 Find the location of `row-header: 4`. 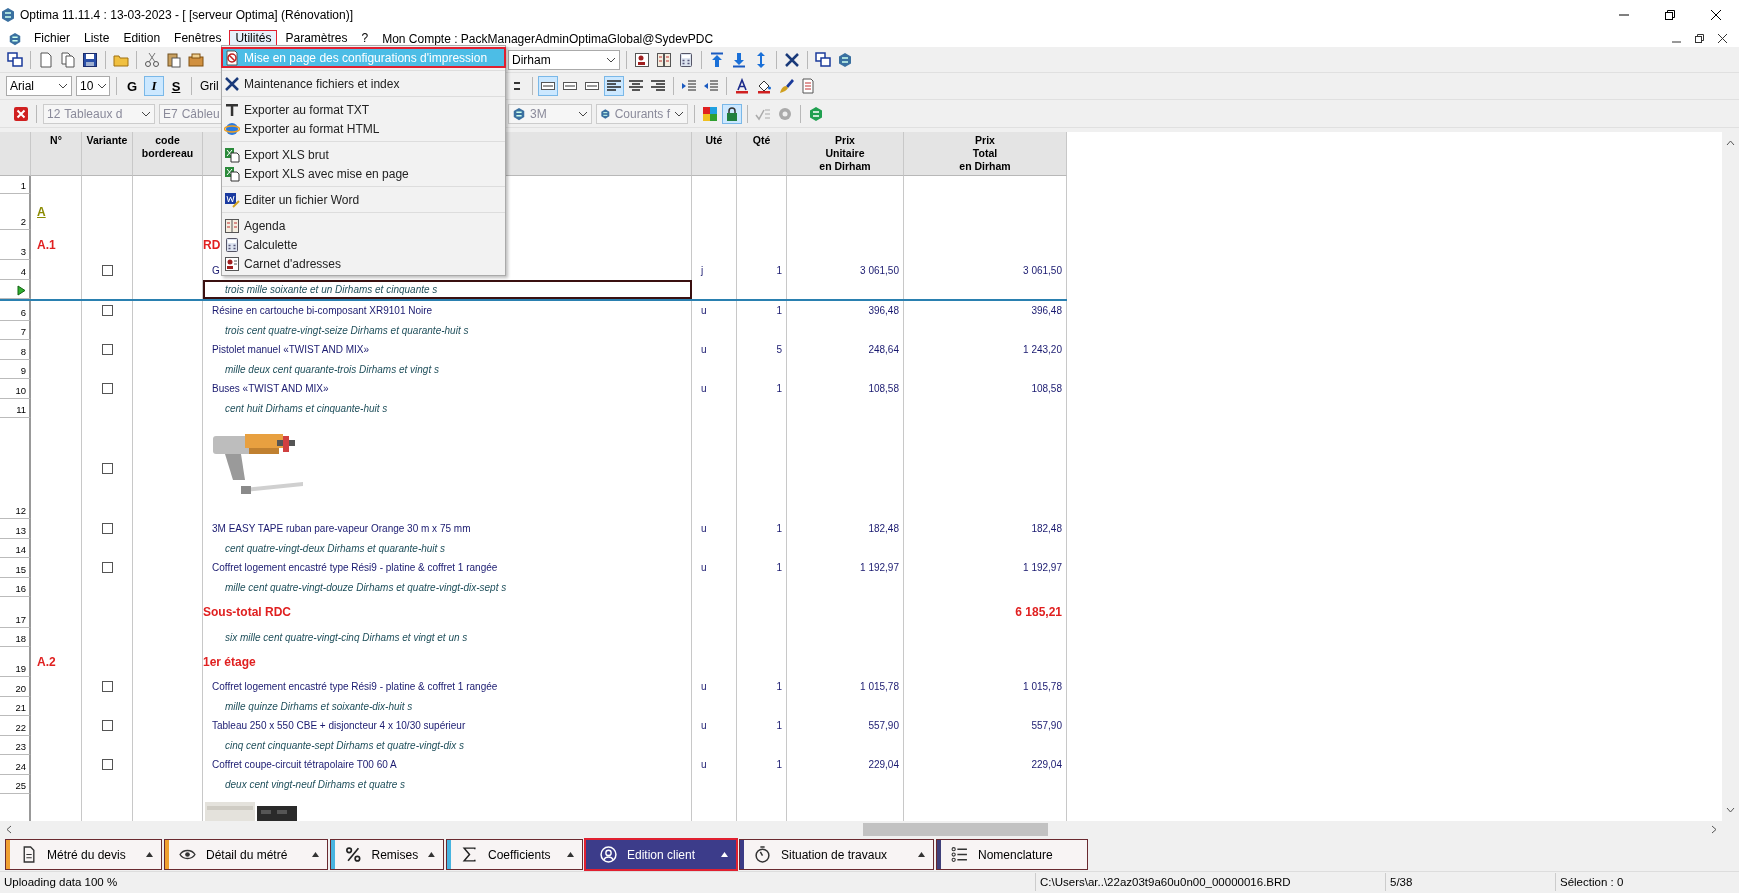

row-header: 4 is located at coordinates (15, 270).